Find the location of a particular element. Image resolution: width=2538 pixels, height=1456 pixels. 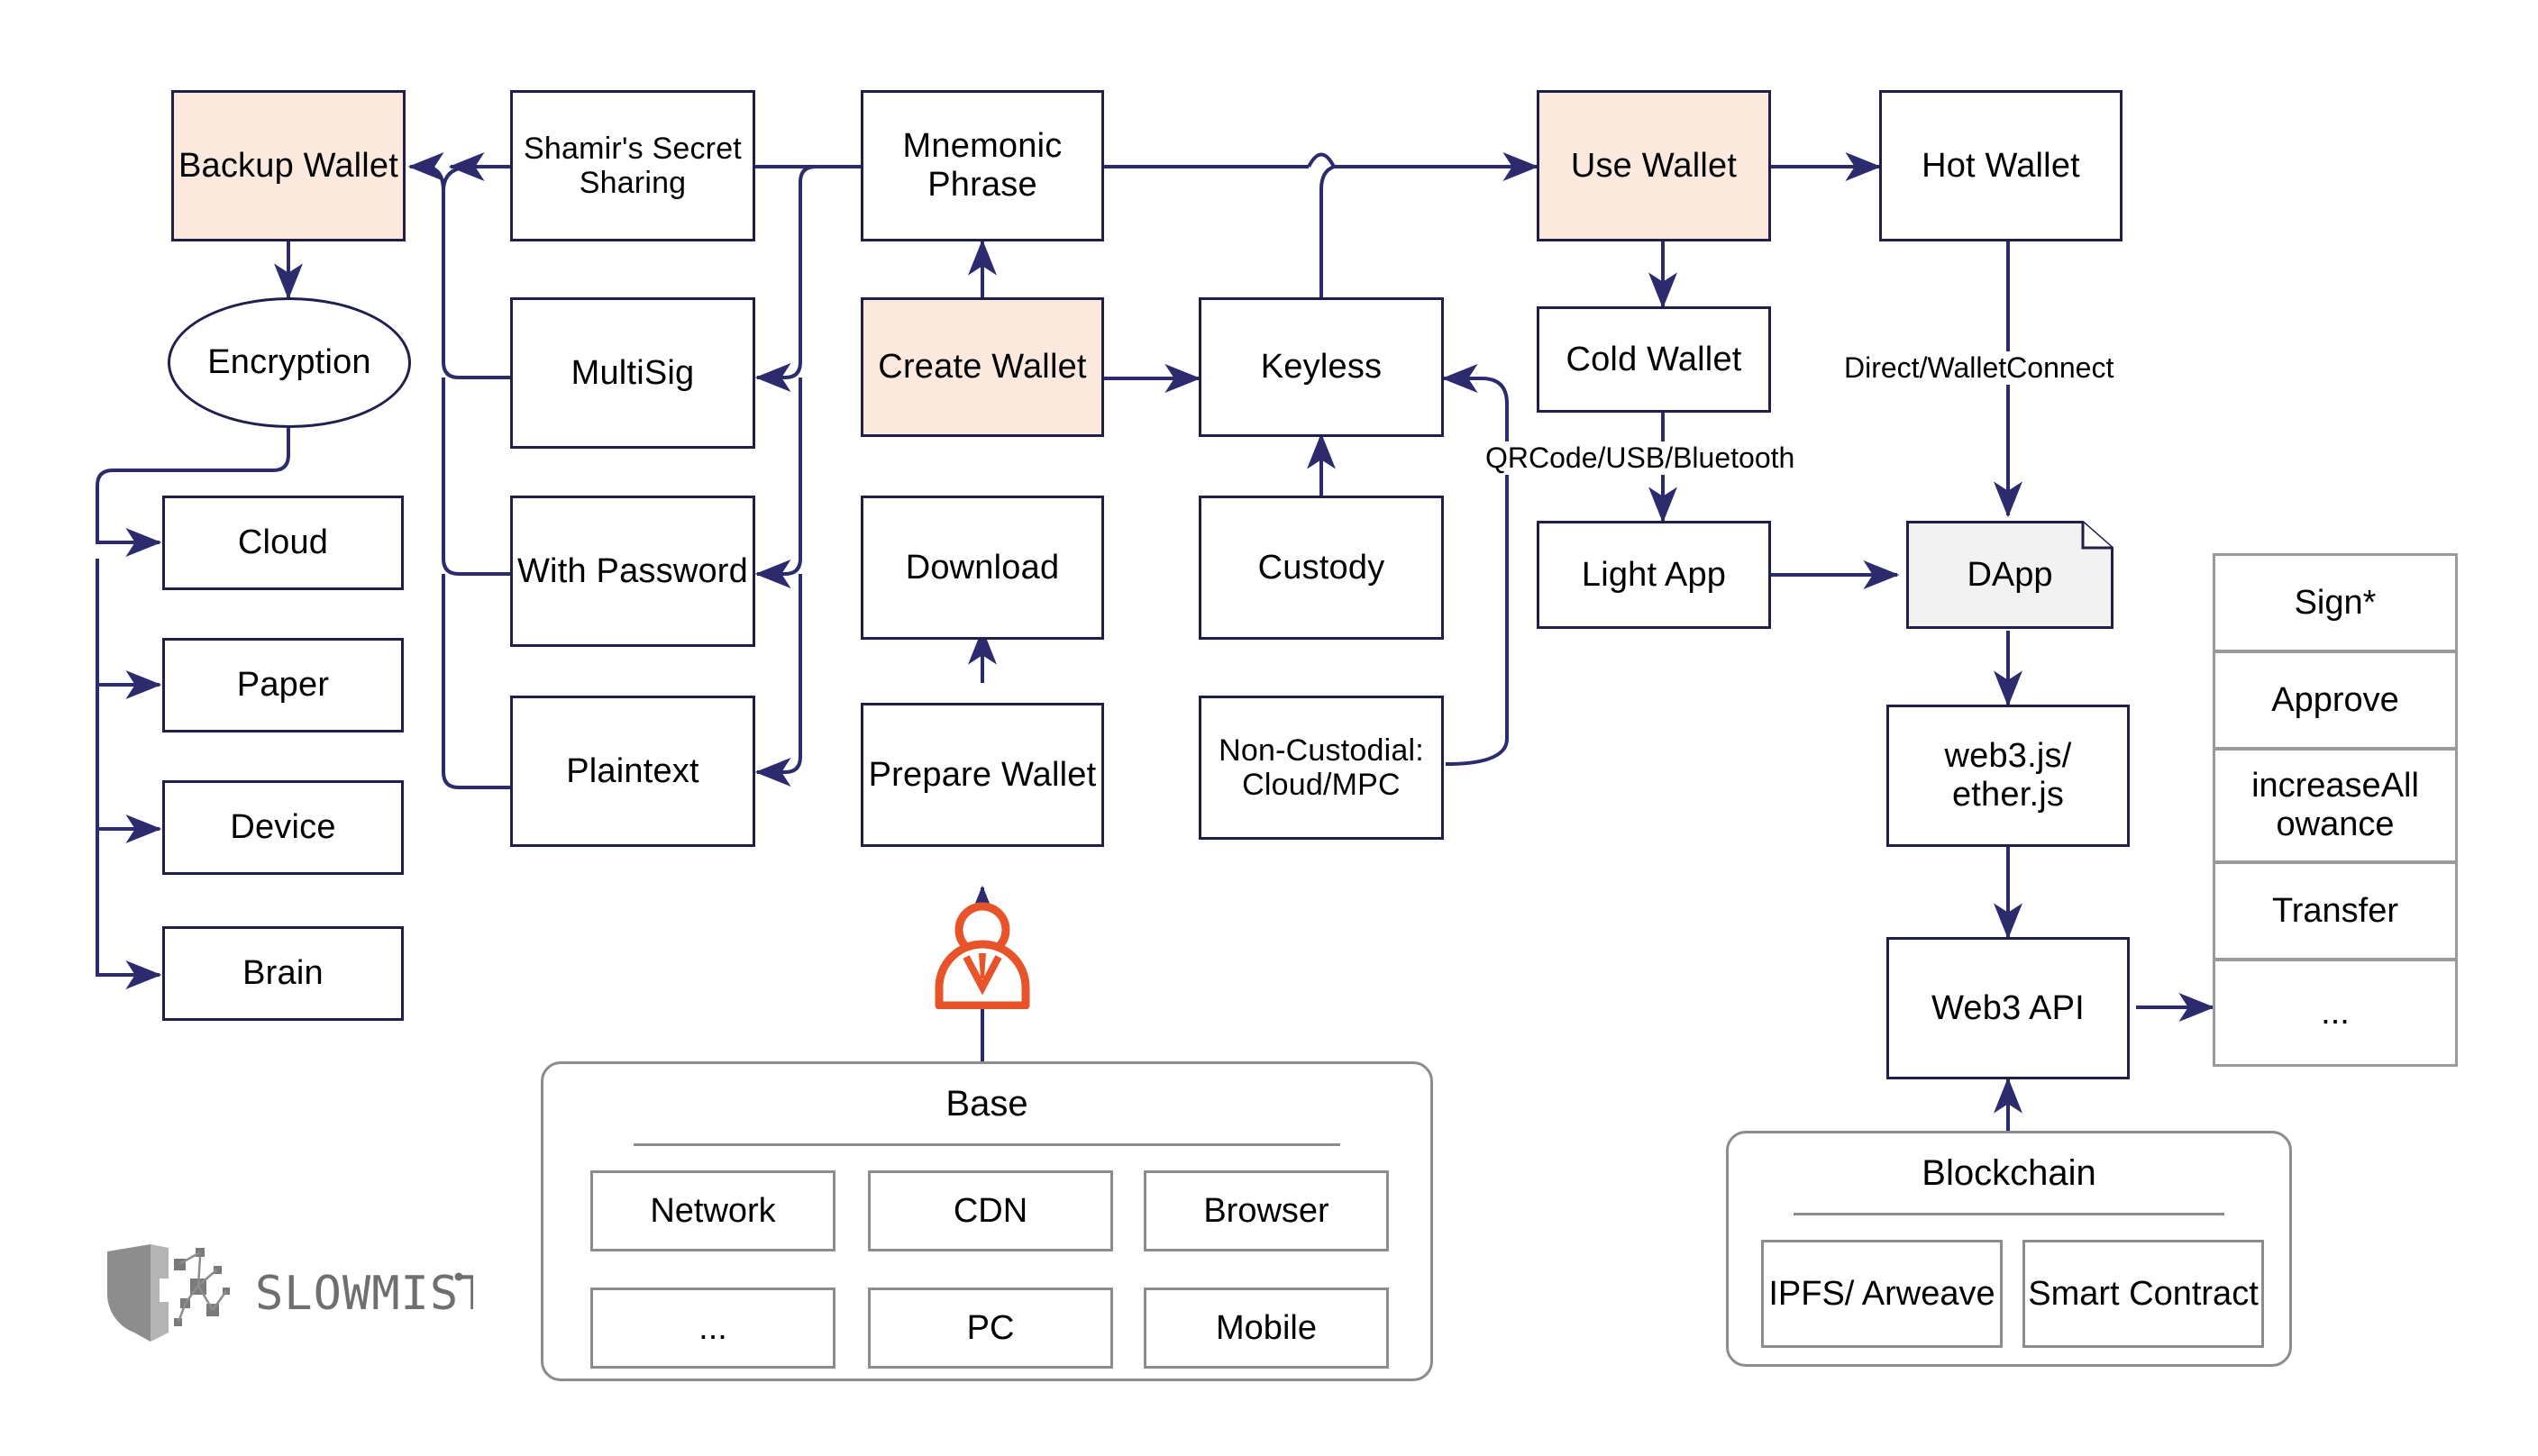

node-encryption-label: Encryption is located at coordinates (289, 362).